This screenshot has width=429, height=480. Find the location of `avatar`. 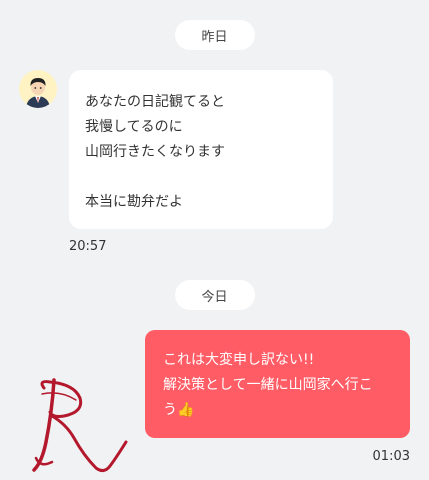

avatar is located at coordinates (38, 89).